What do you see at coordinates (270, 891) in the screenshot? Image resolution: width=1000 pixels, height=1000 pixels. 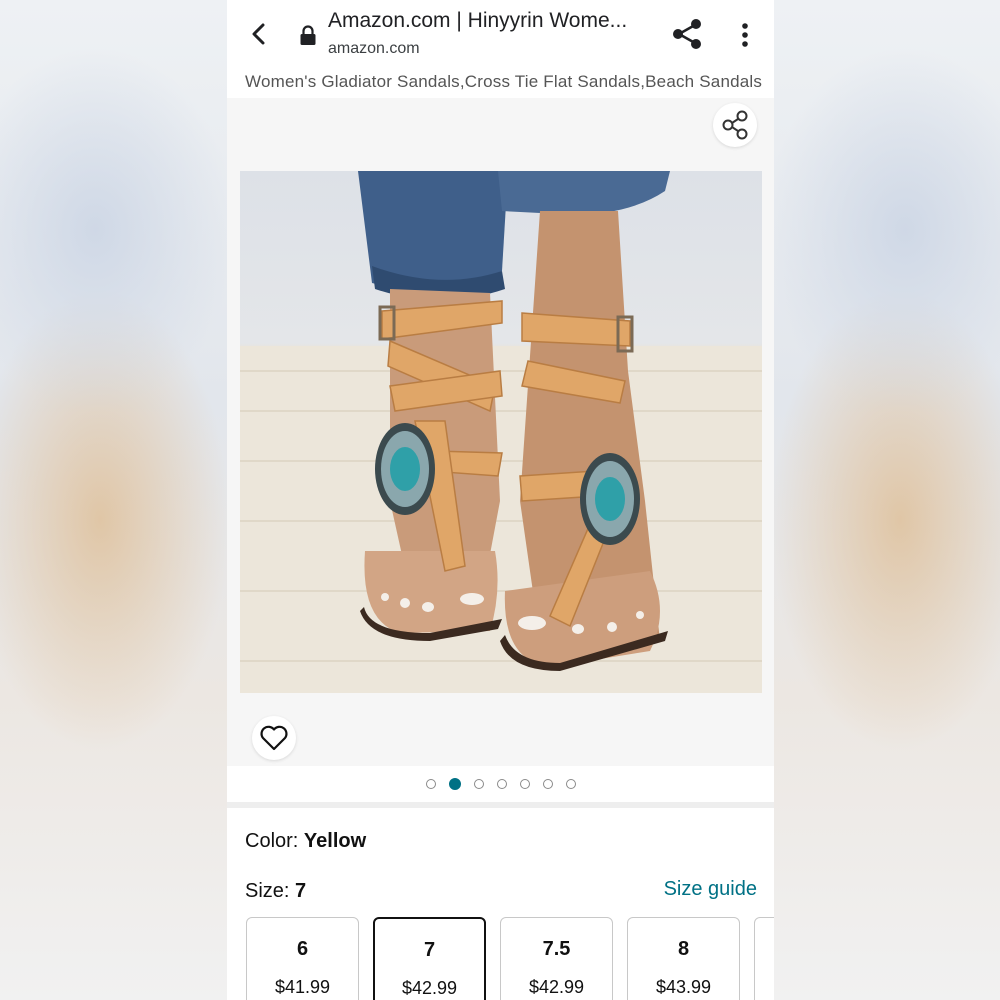 I see `size-label: Size:` at bounding box center [270, 891].